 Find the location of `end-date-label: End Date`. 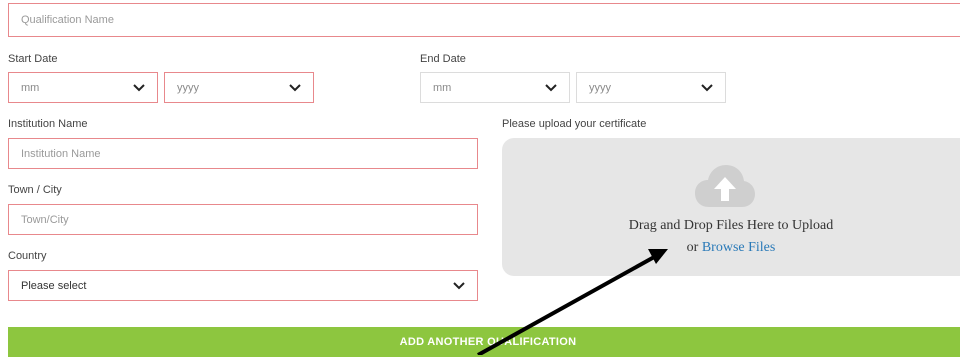

end-date-label: End Date is located at coordinates (443, 59).